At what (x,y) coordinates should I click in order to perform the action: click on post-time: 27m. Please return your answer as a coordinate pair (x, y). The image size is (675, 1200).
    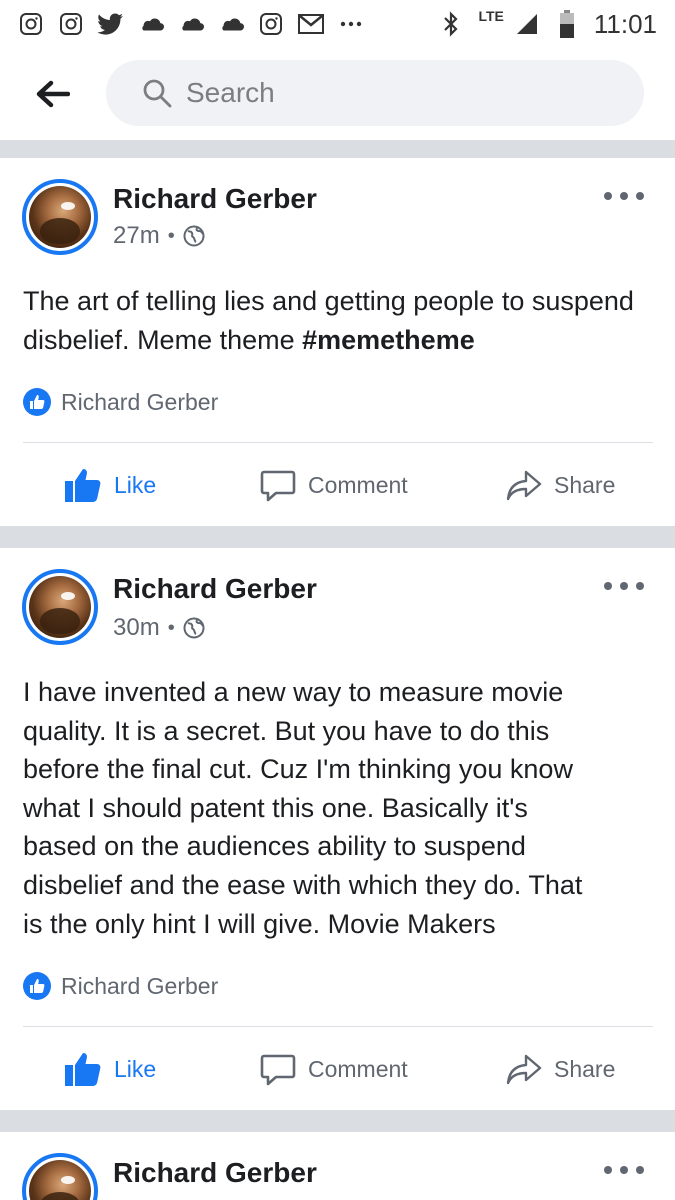
    Looking at the image, I should click on (136, 236).